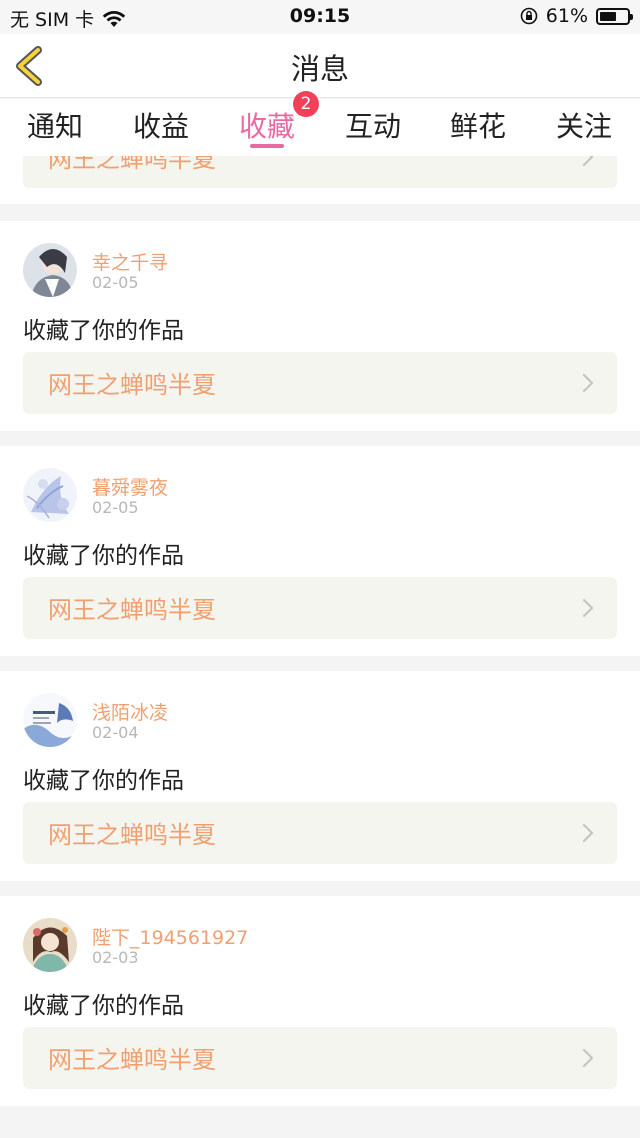  I want to click on battery-icon, so click(614, 16).